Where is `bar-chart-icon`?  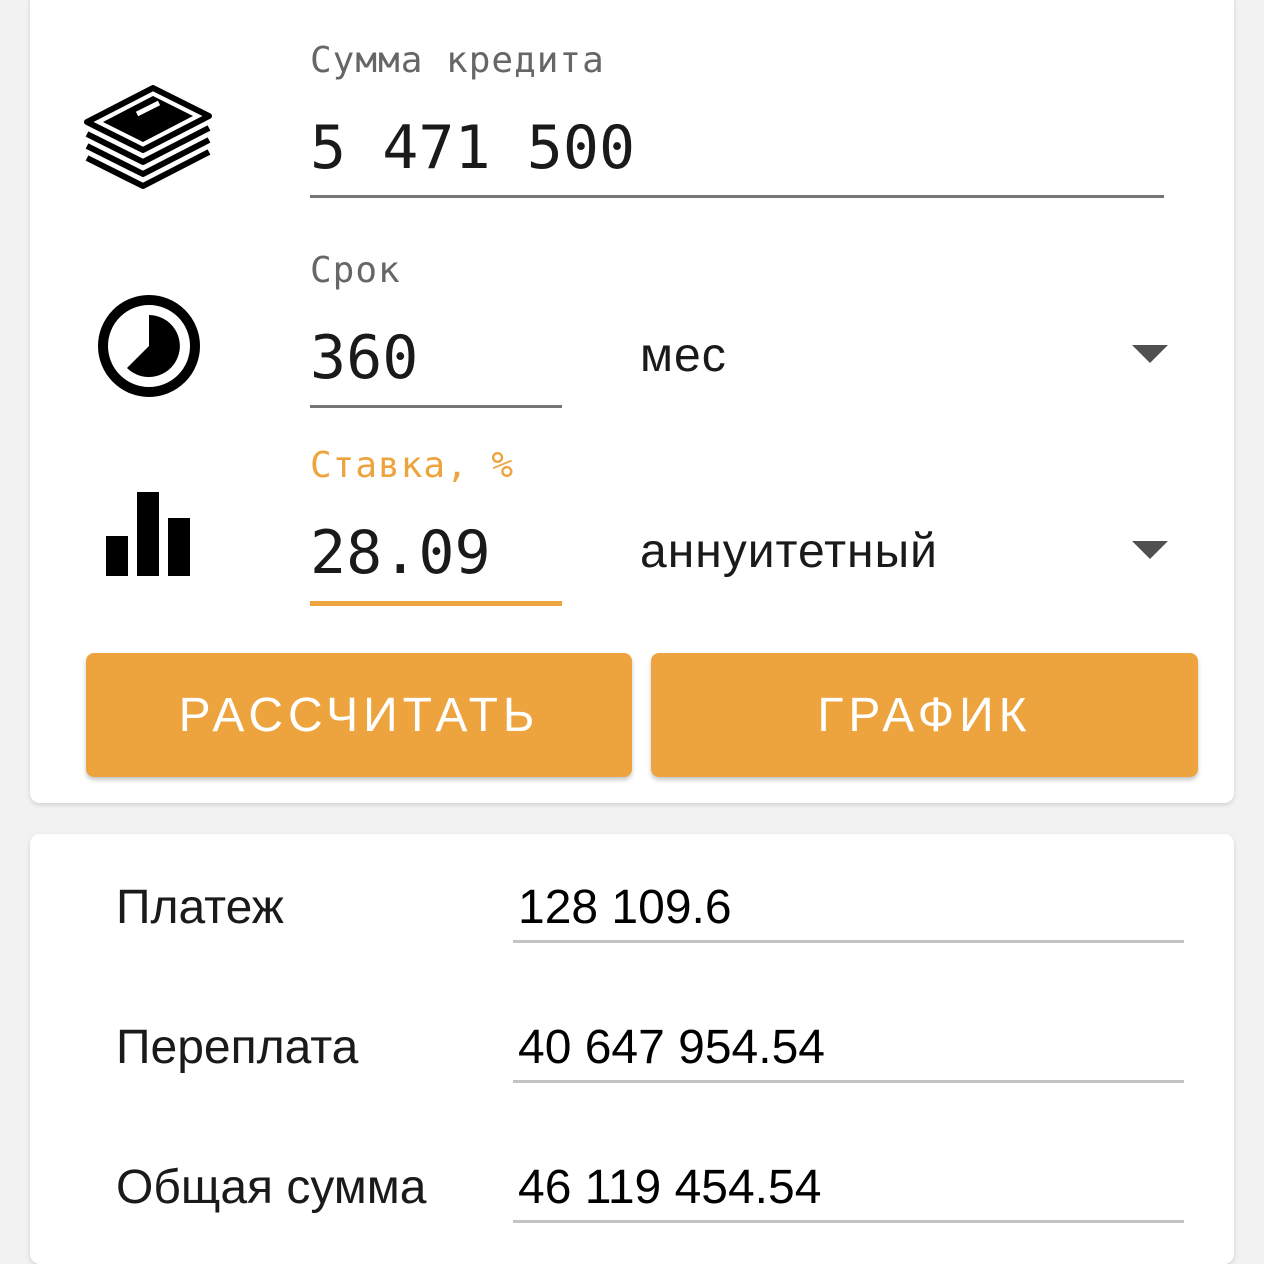 bar-chart-icon is located at coordinates (150, 534).